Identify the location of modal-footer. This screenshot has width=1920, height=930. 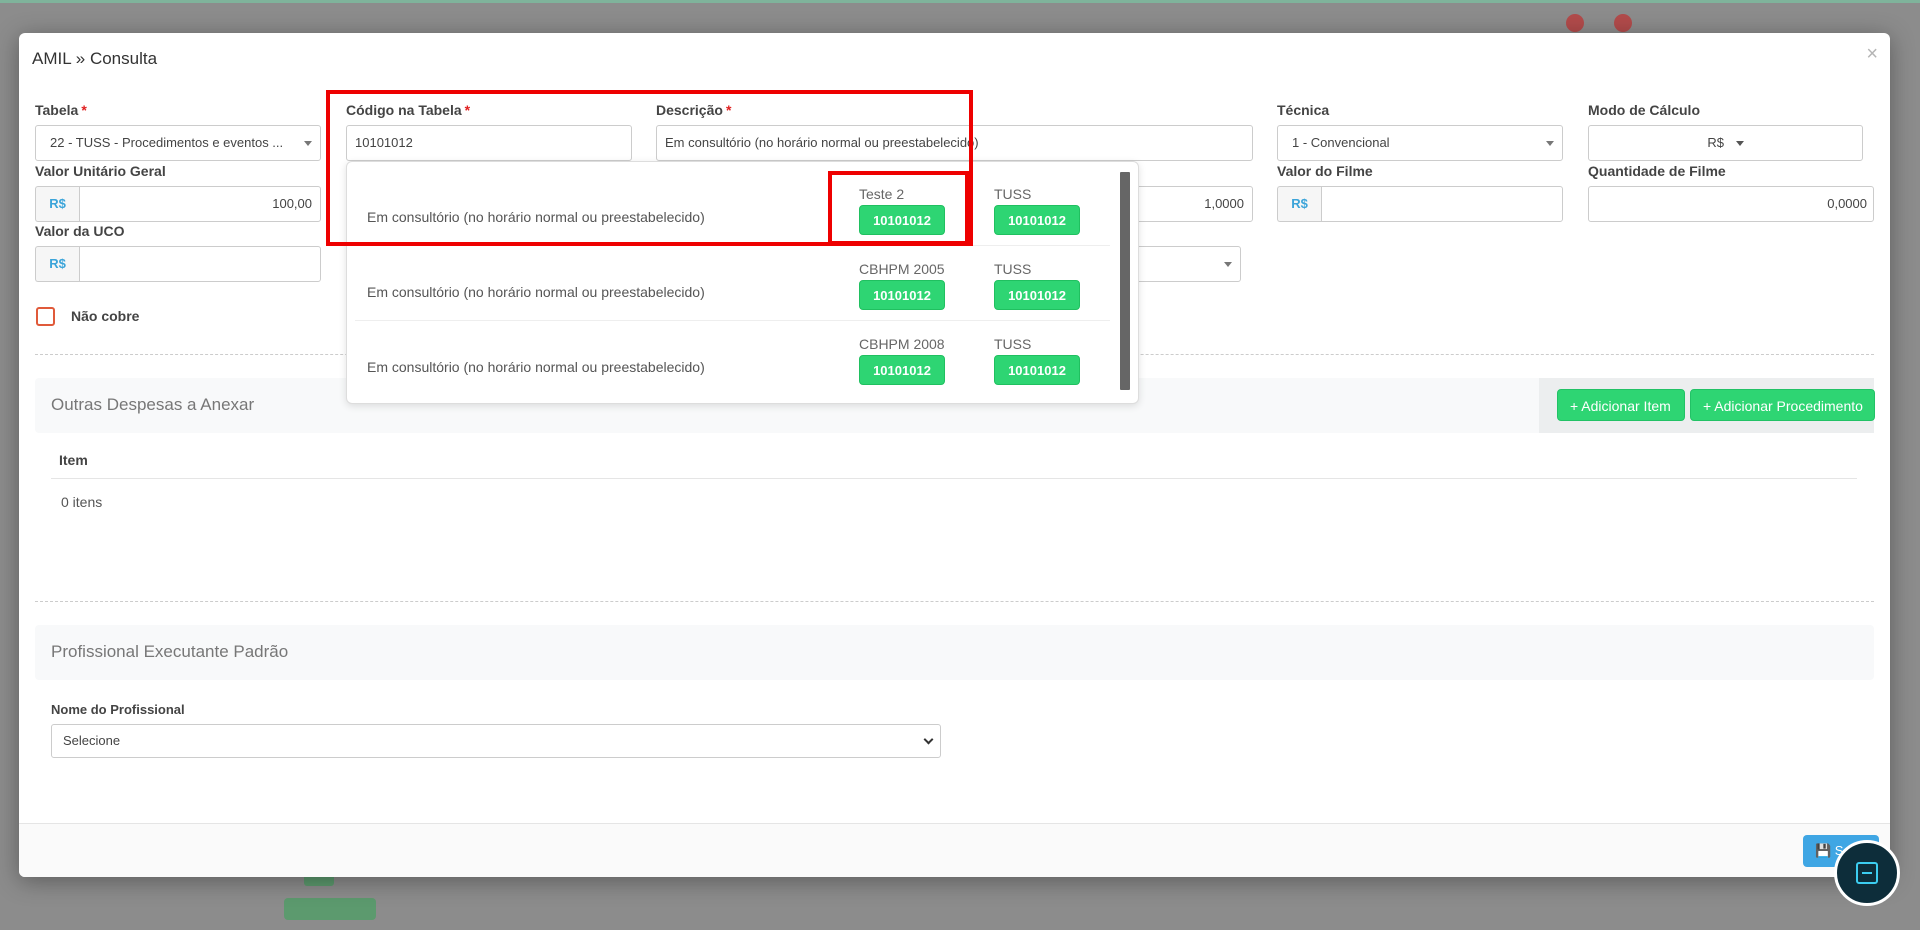
(954, 850).